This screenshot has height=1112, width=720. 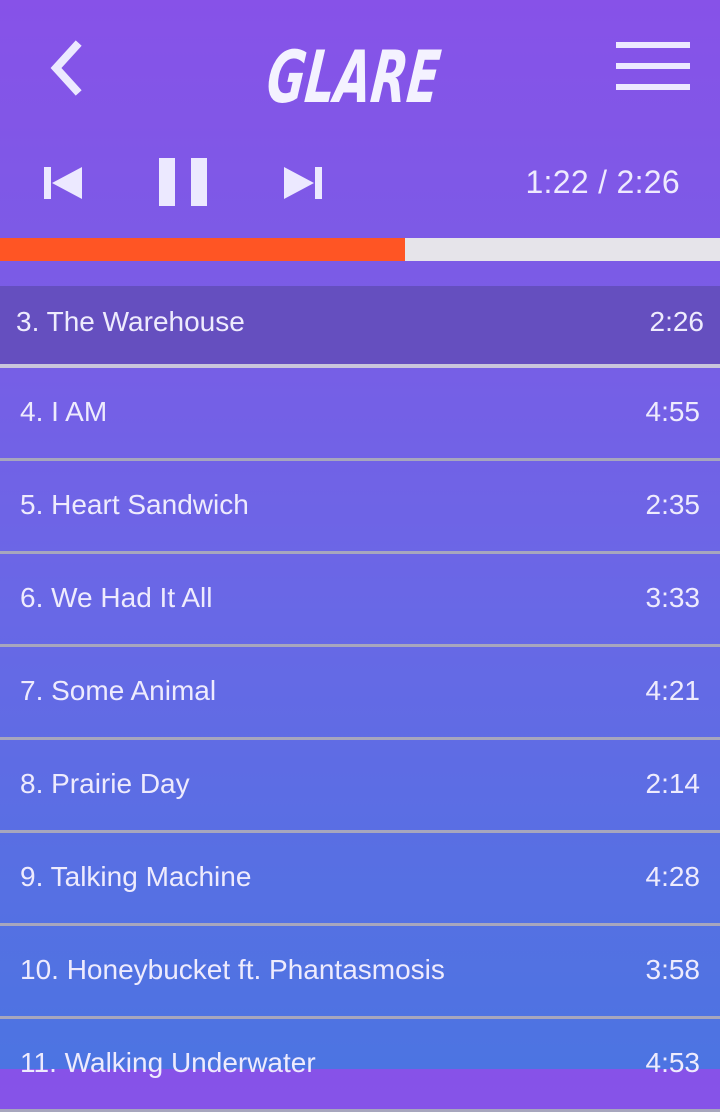 What do you see at coordinates (116, 597) in the screenshot?
I see `track-title: 6. We Had It All` at bounding box center [116, 597].